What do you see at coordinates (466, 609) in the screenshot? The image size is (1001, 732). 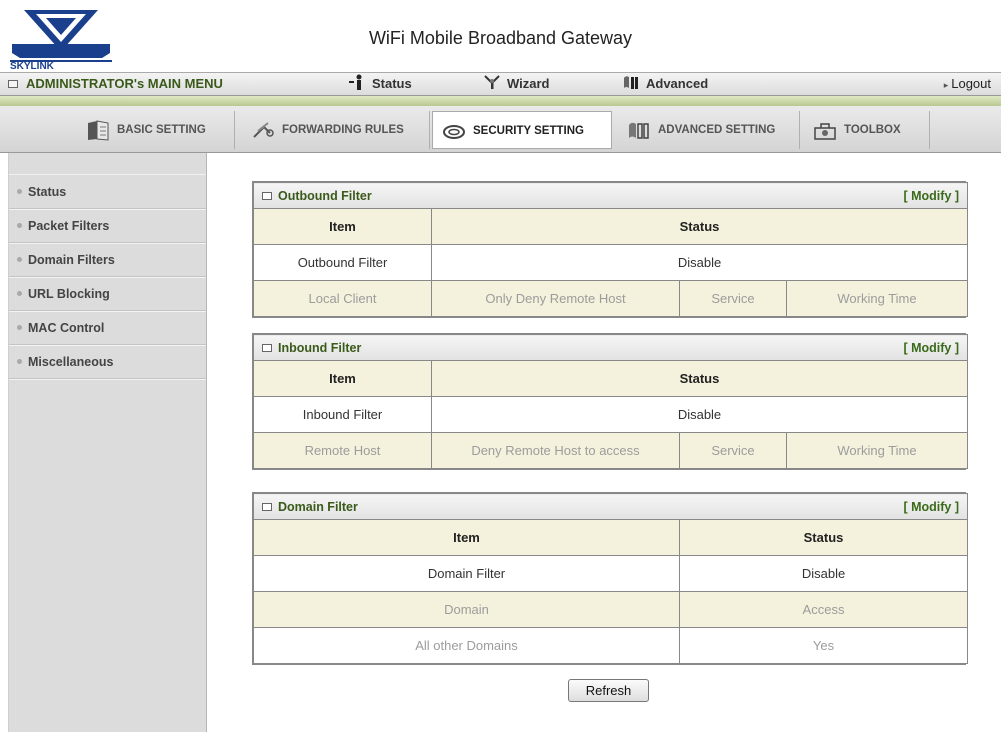 I see `col-domain: Domain` at bounding box center [466, 609].